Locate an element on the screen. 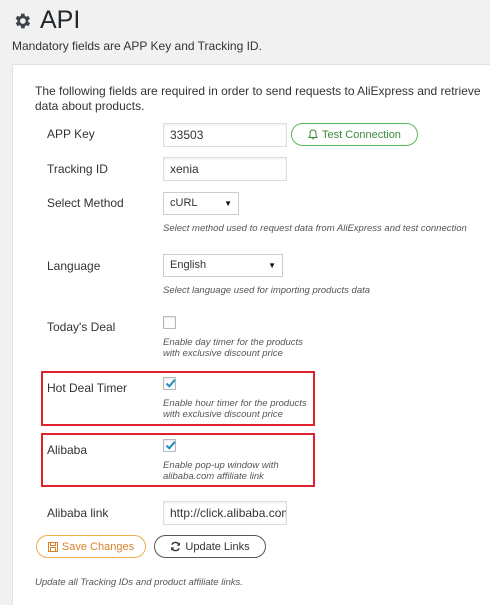  alibaba-link-label: Alibaba link is located at coordinates (78, 513).